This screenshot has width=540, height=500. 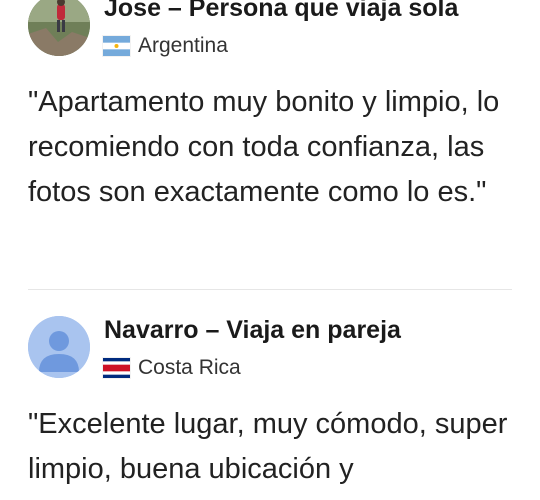 What do you see at coordinates (281, 11) in the screenshot?
I see `reviewer-name: Jose – Persona que viaja sola` at bounding box center [281, 11].